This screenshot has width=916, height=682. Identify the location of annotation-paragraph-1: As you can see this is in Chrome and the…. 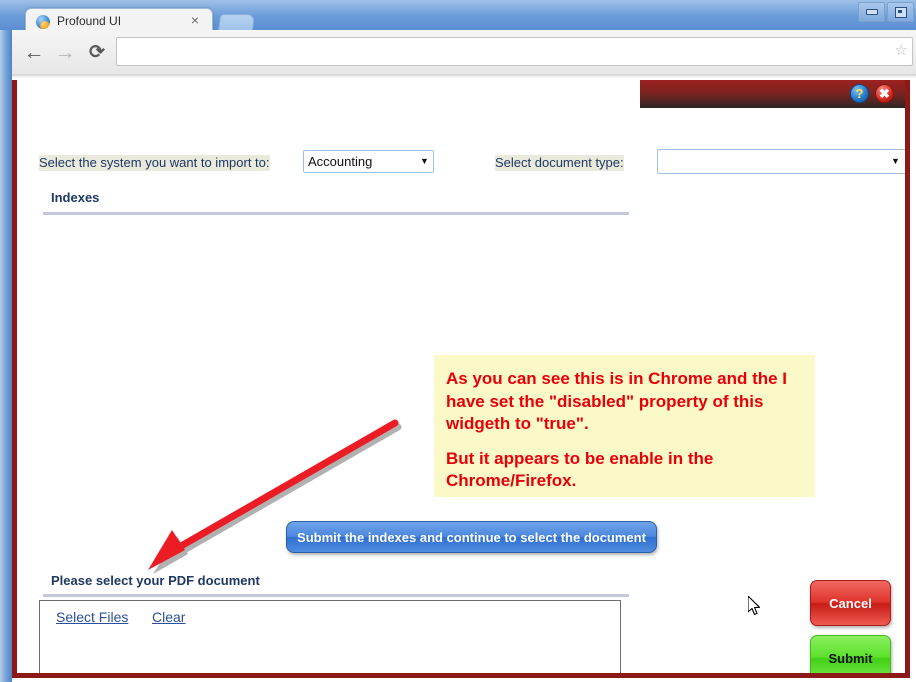
(617, 401).